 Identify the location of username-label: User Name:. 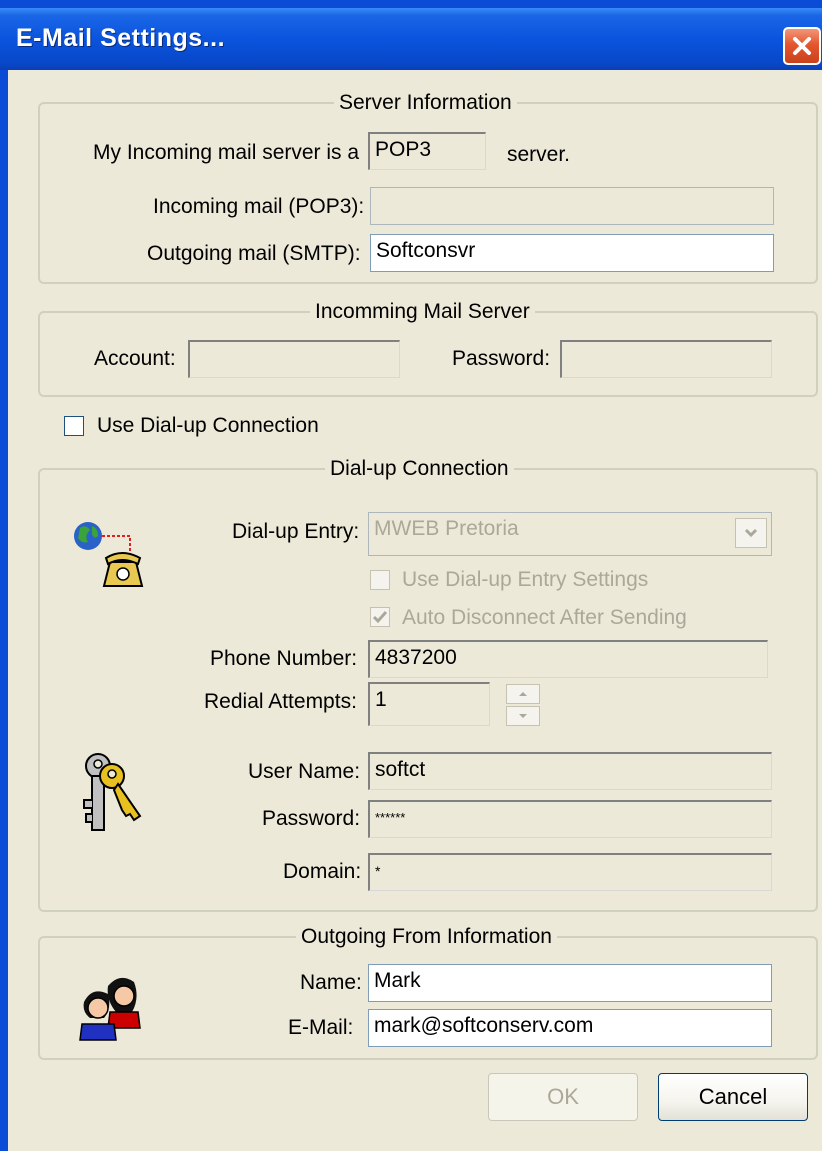
(304, 771).